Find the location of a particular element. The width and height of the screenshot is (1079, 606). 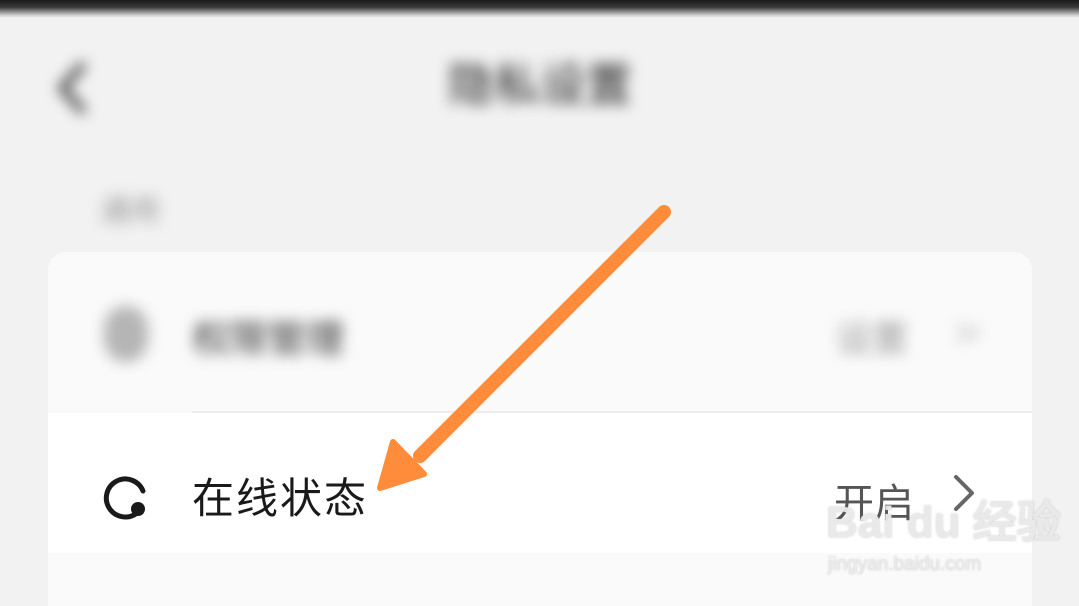

row-value: 设置 is located at coordinates (872, 339).